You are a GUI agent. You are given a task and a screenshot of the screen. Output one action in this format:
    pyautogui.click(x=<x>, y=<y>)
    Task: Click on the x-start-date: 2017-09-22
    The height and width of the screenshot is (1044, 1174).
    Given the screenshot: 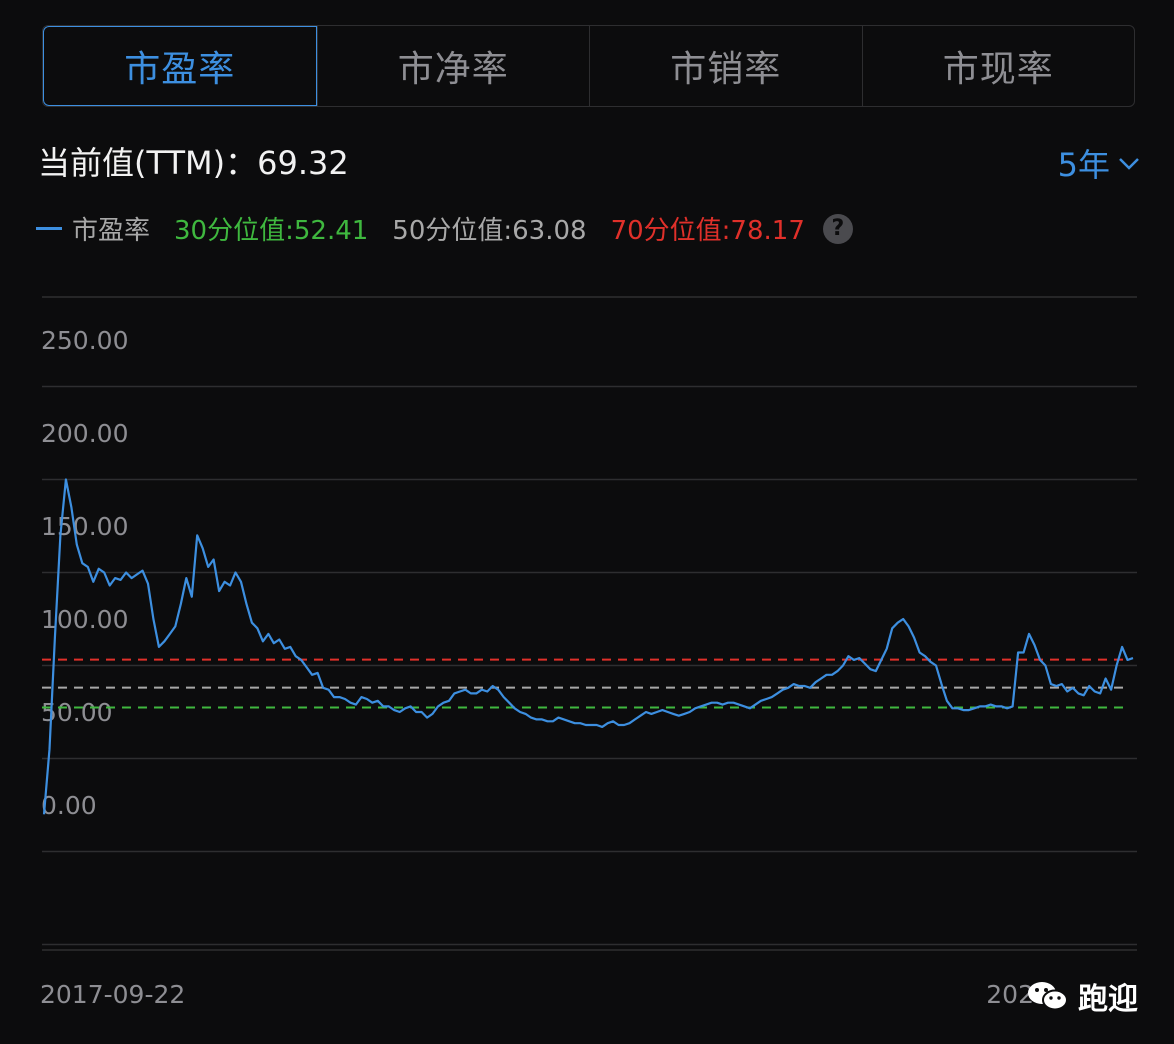 What is the action you would take?
    pyautogui.click(x=113, y=994)
    